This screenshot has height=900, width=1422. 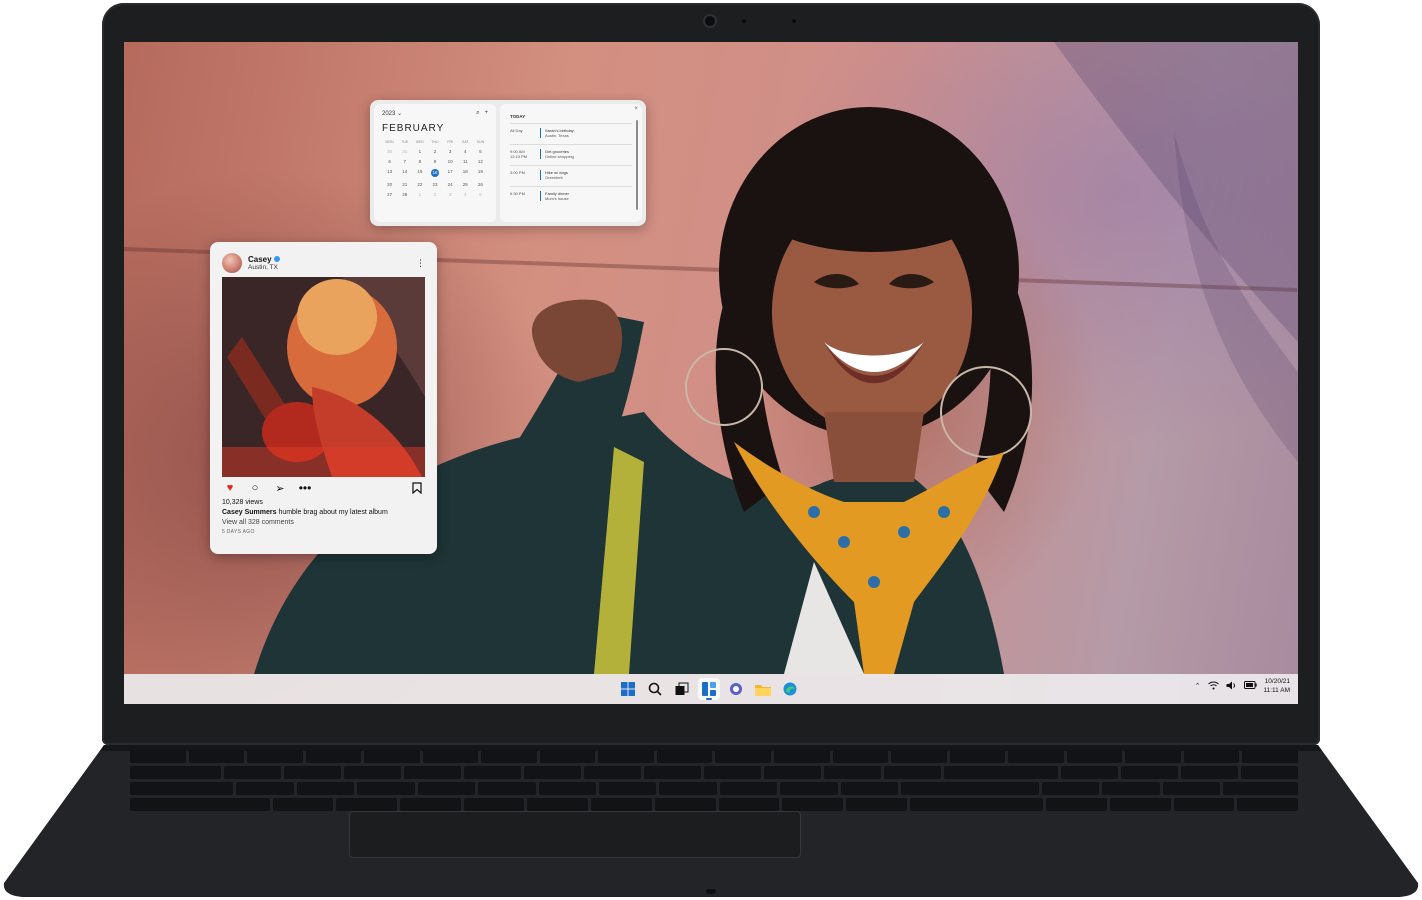 What do you see at coordinates (486, 113) in the screenshot?
I see `add-event-icon: +` at bounding box center [486, 113].